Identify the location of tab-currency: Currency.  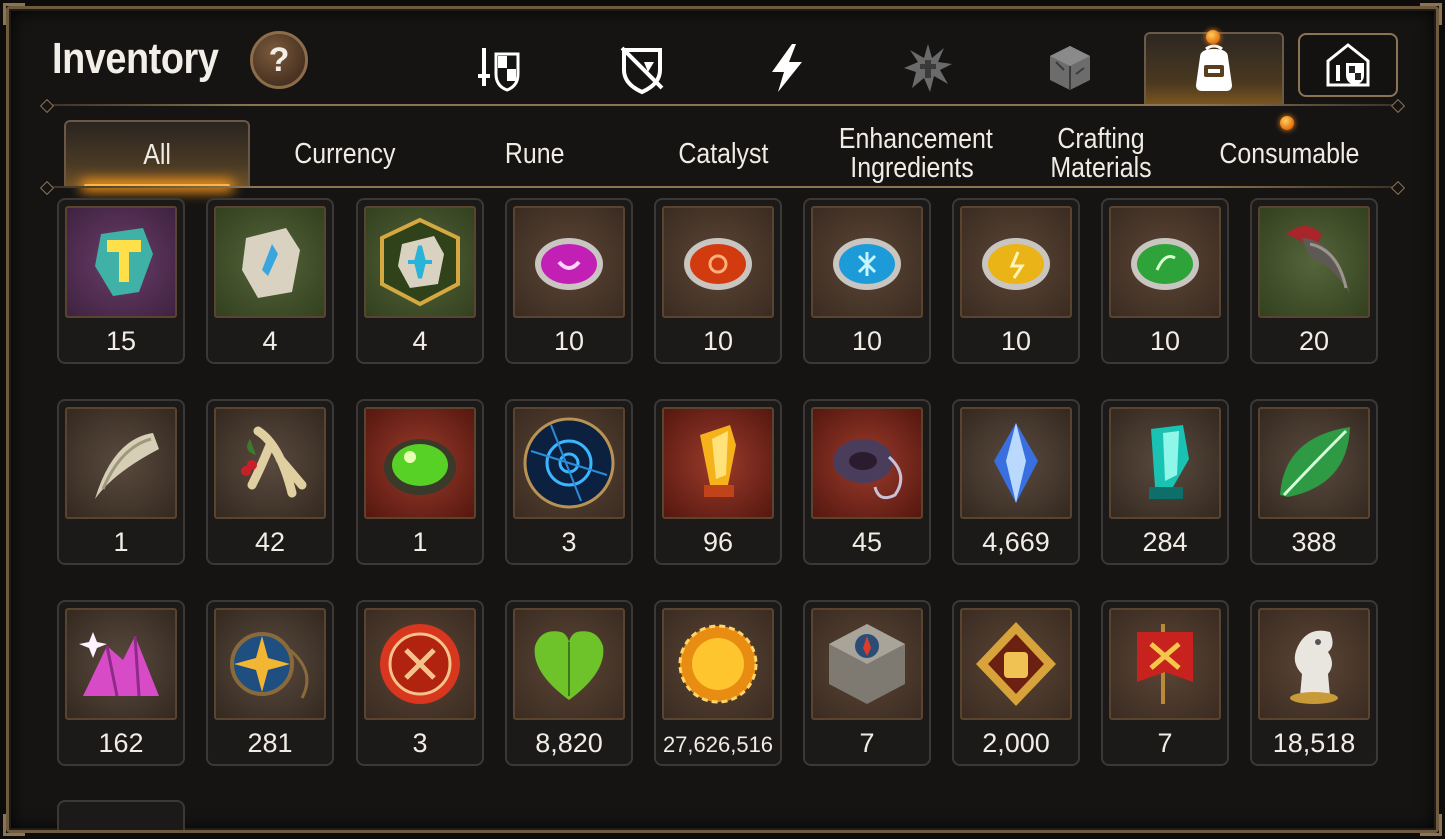
(345, 154).